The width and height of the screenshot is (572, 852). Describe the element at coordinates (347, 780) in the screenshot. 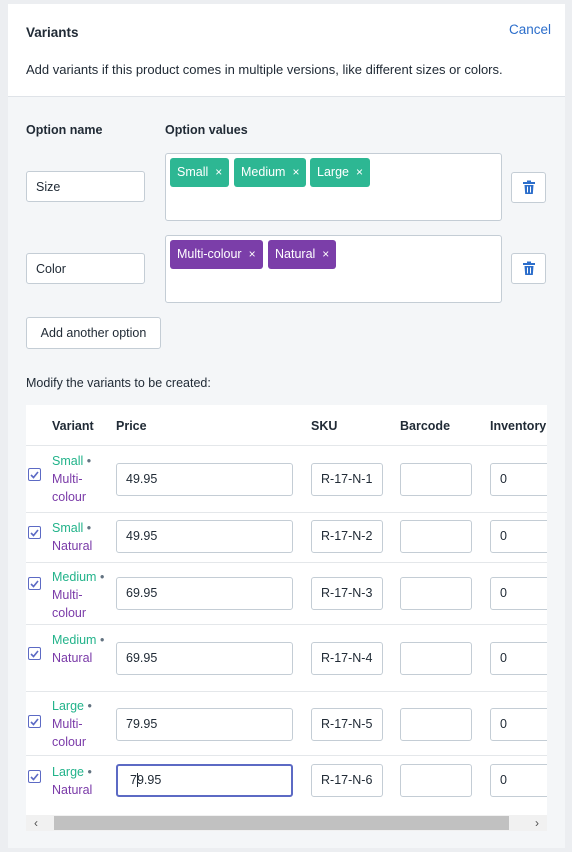

I see `sku-input: R-17-N-6` at that location.